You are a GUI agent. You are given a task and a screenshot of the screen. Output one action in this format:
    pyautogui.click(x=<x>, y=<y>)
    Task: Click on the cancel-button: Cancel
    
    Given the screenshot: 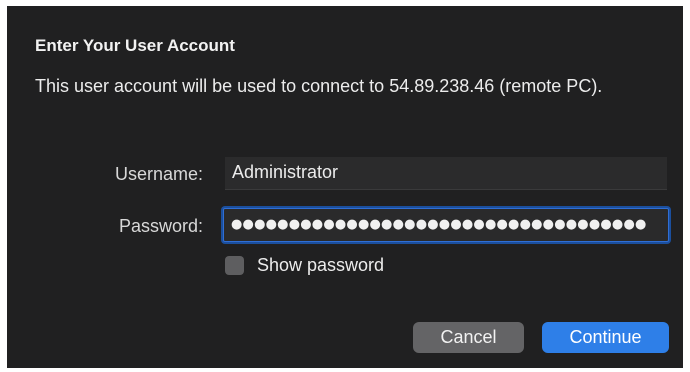 What is the action you would take?
    pyautogui.click(x=468, y=337)
    